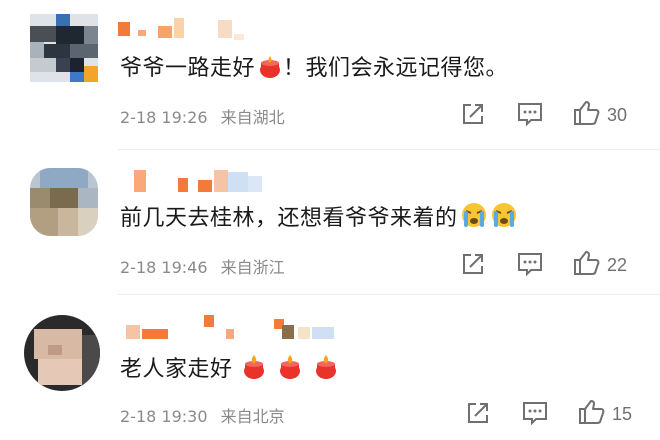 The width and height of the screenshot is (660, 440). I want to click on like-button: 30, so click(600, 115).